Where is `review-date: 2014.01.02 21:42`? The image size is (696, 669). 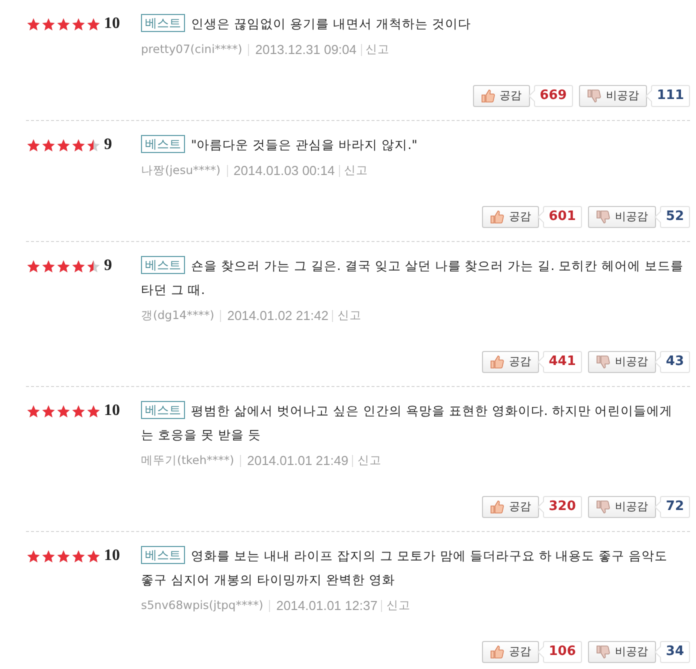 review-date: 2014.01.02 21:42 is located at coordinates (277, 316).